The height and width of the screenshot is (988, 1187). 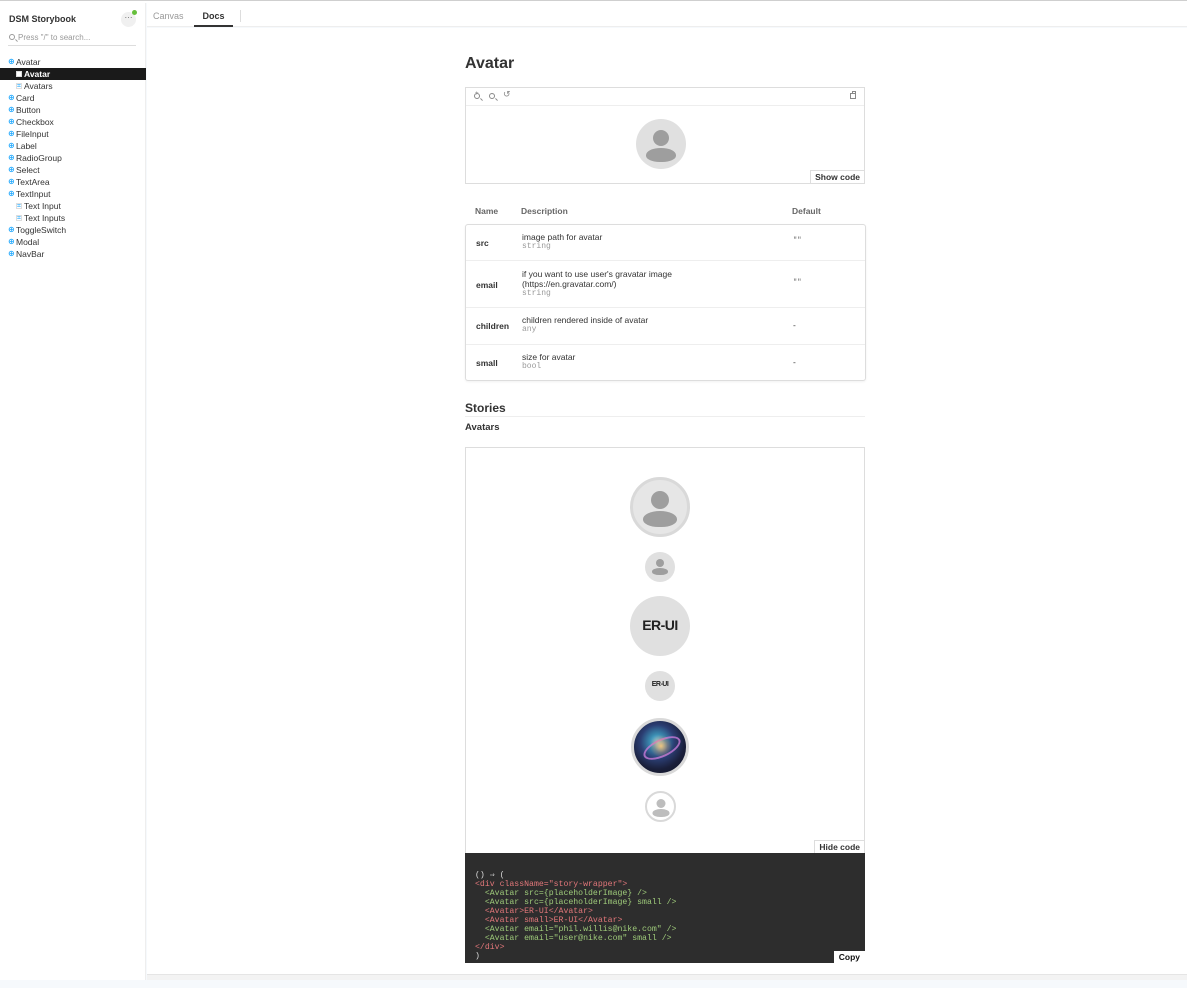 What do you see at coordinates (549, 357) in the screenshot?
I see `prop-description-text: size for avatar` at bounding box center [549, 357].